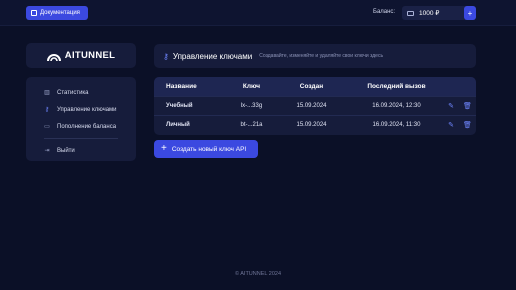 Image resolution: width=516 pixels, height=290 pixels. What do you see at coordinates (81, 150) in the screenshot?
I see `sidebar-item-logout: ⇥ Выйти` at bounding box center [81, 150].